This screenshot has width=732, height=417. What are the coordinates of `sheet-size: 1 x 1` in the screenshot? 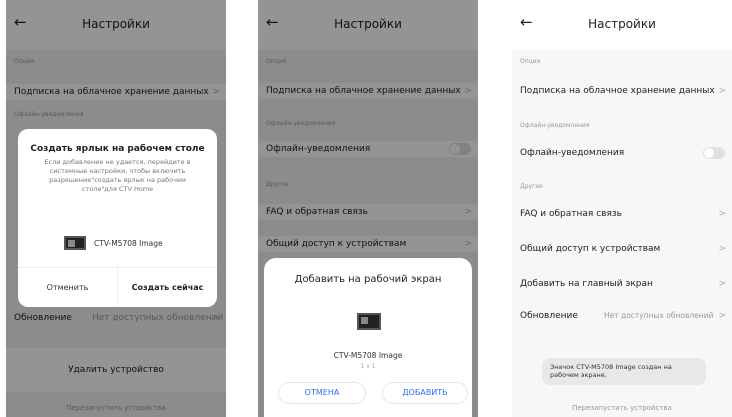 It's located at (368, 366).